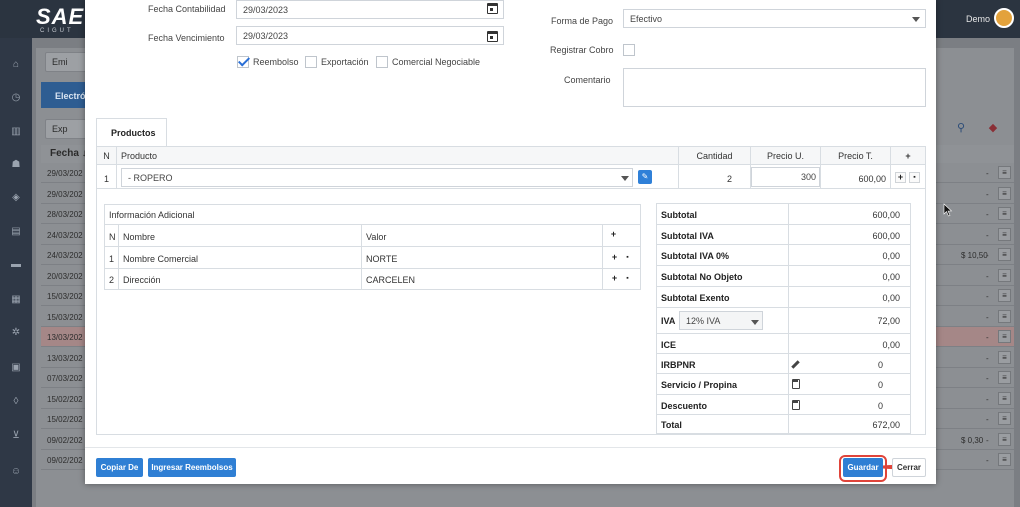 This screenshot has height=507, width=1020. Describe the element at coordinates (119, 467) in the screenshot. I see `copiar-de-button: Copiar De` at that location.